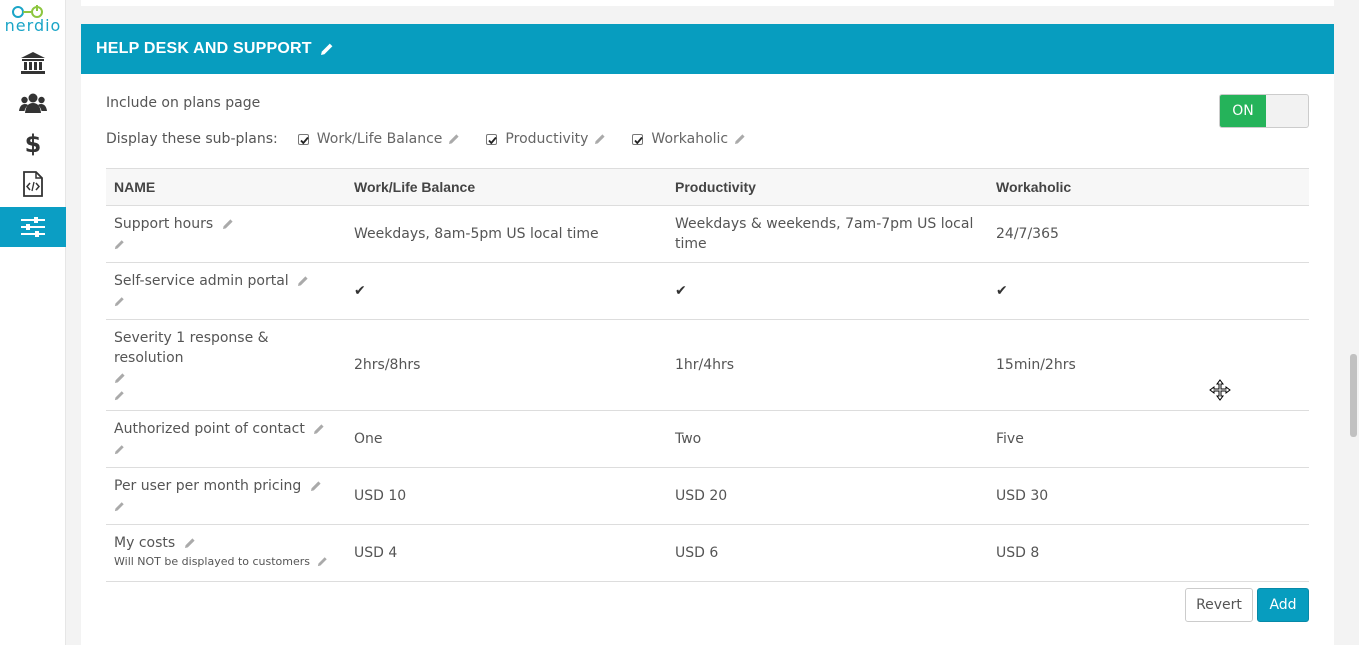 This screenshot has width=1359, height=645. Describe the element at coordinates (1243, 111) in the screenshot. I see `toggle-on-label: ON` at that location.